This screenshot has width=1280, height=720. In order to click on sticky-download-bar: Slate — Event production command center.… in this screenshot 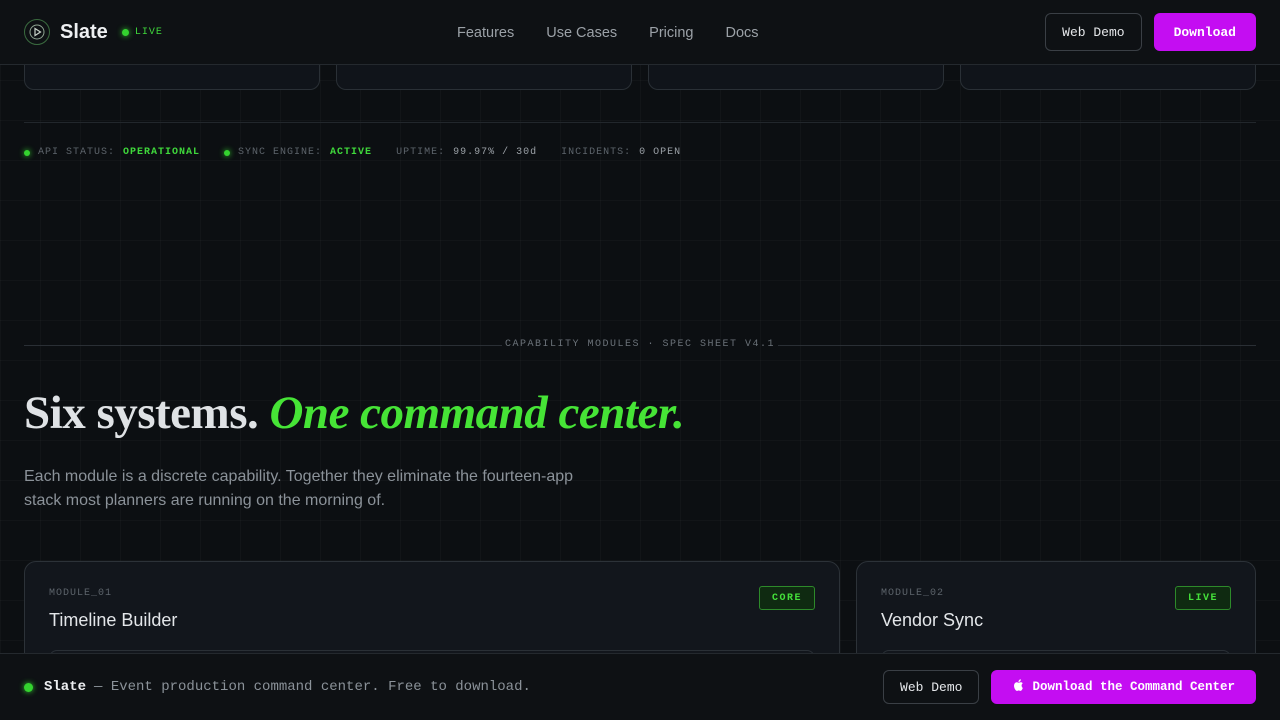, I will do `click(640, 686)`.